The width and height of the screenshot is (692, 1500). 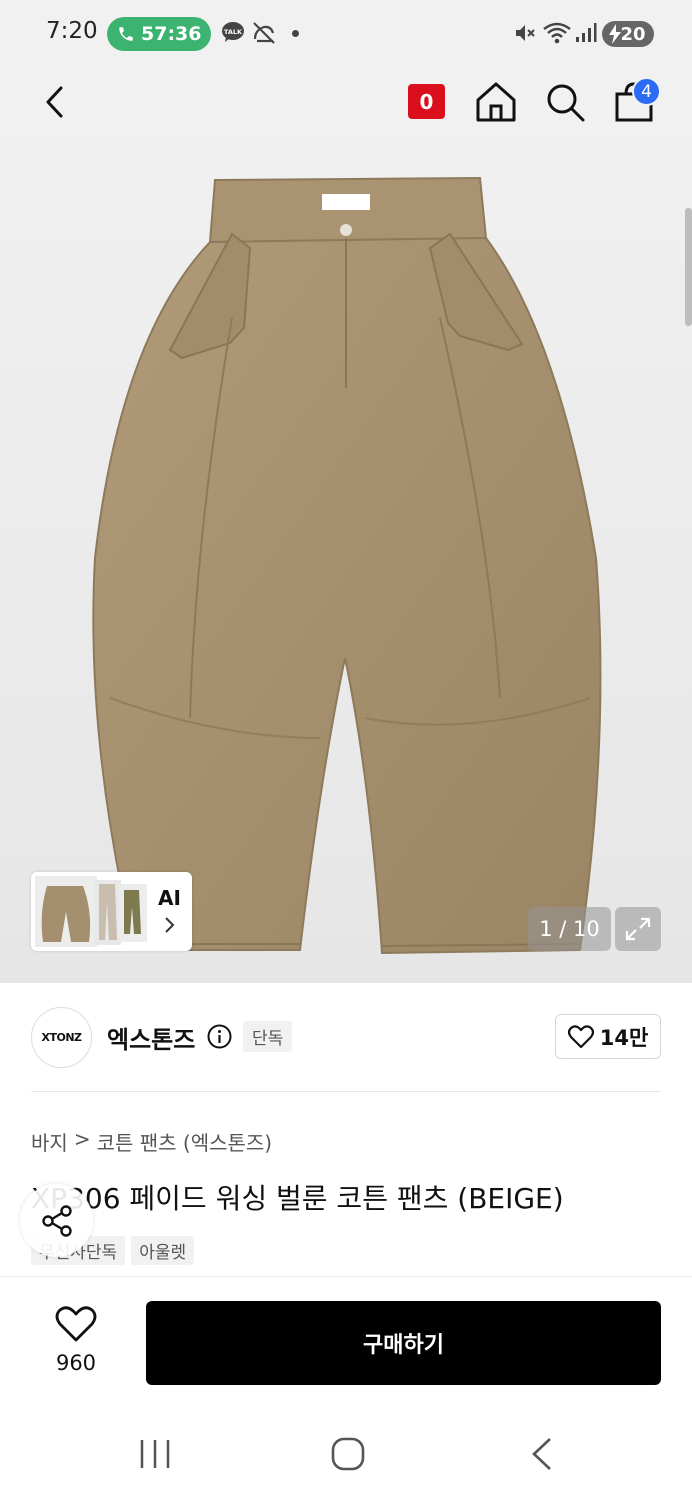 I want to click on cart-count-badge: 4, so click(x=646, y=91).